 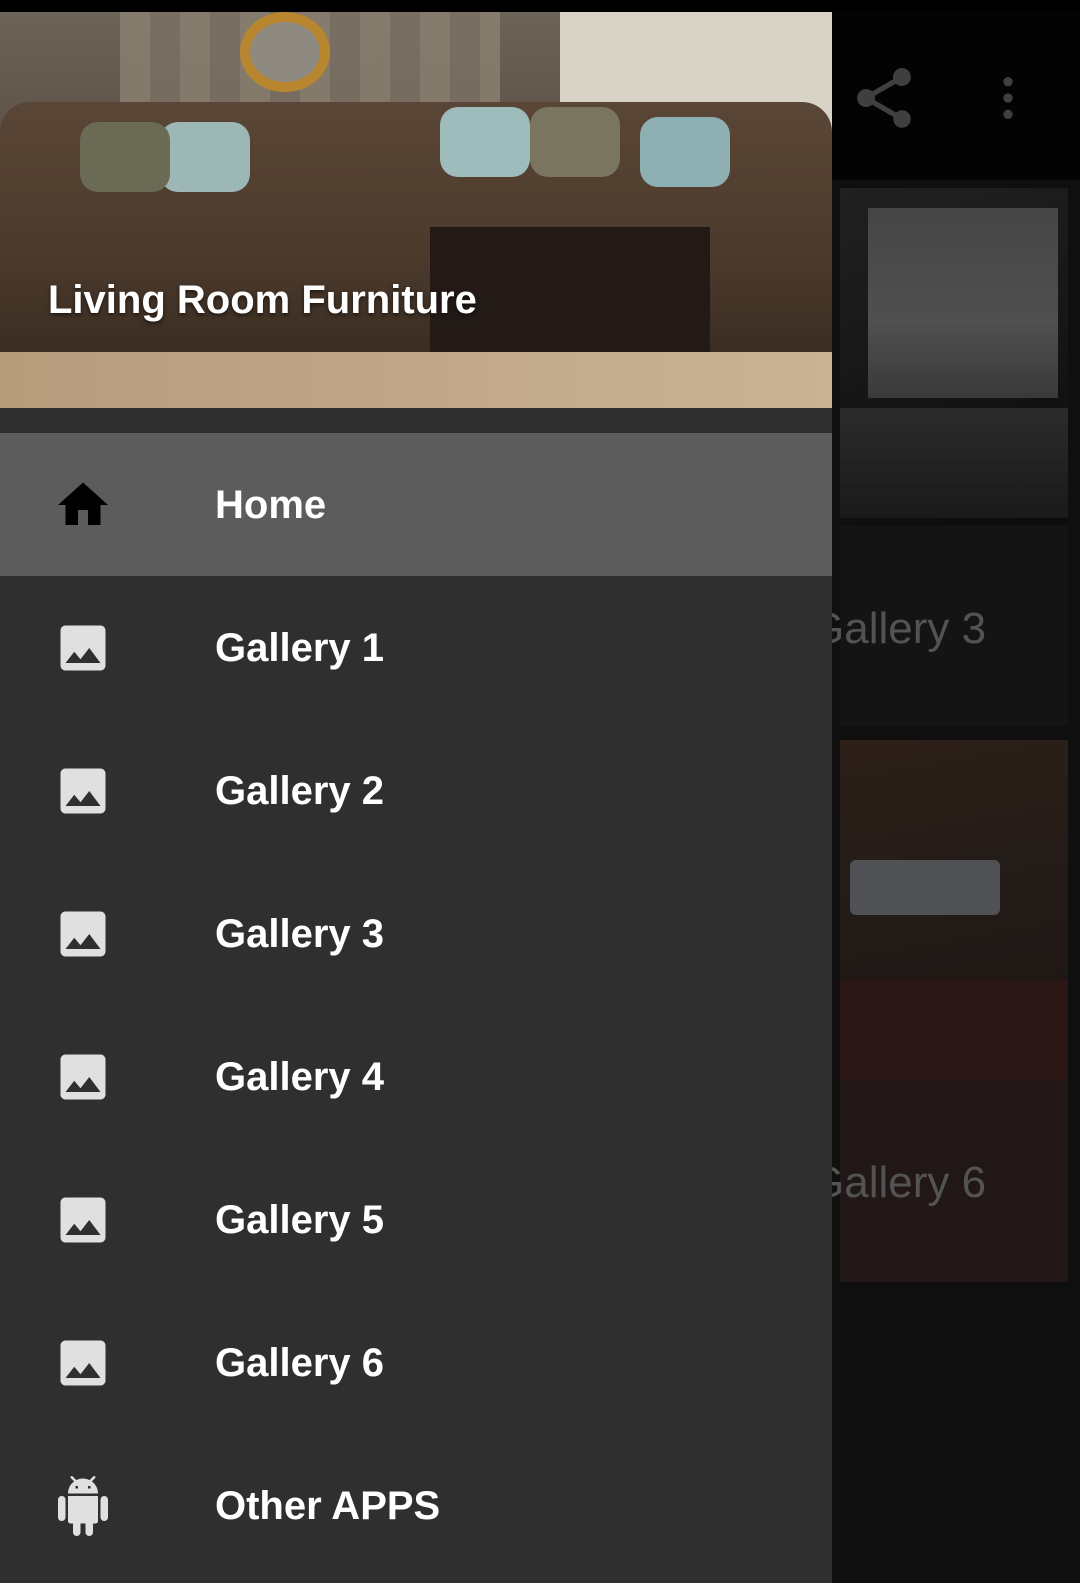 What do you see at coordinates (300, 934) in the screenshot?
I see `drawer-item-label: Gallery 3` at bounding box center [300, 934].